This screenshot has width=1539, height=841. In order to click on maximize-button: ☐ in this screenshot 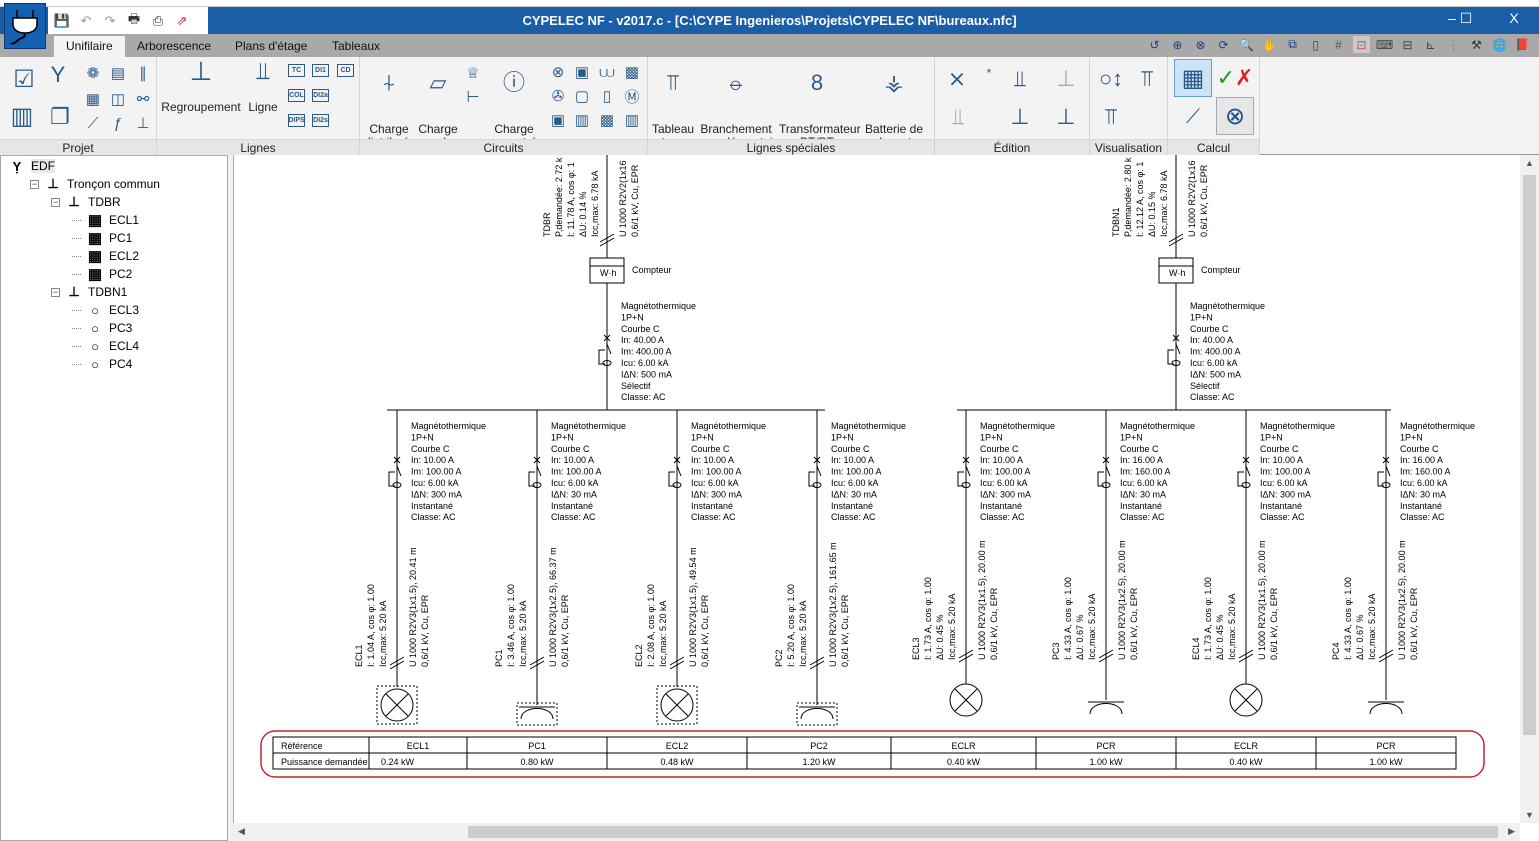, I will do `click(1466, 18)`.